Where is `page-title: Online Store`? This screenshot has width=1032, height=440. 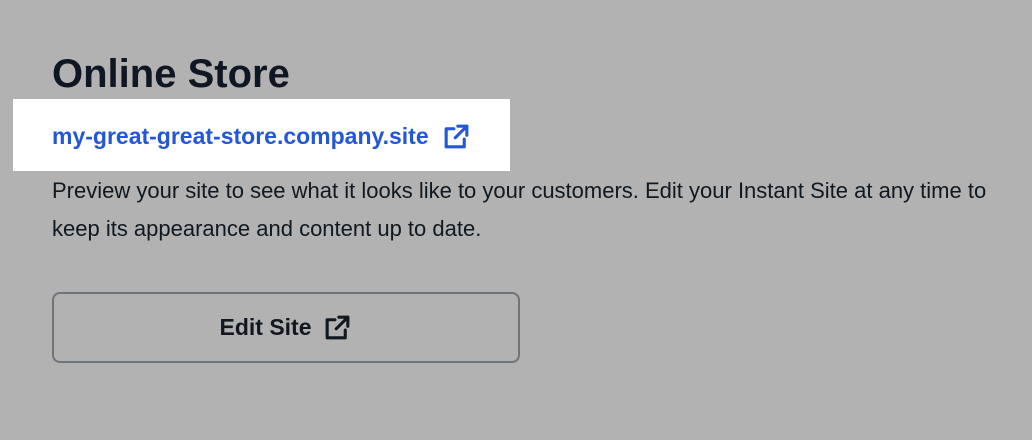 page-title: Online Store is located at coordinates (171, 74).